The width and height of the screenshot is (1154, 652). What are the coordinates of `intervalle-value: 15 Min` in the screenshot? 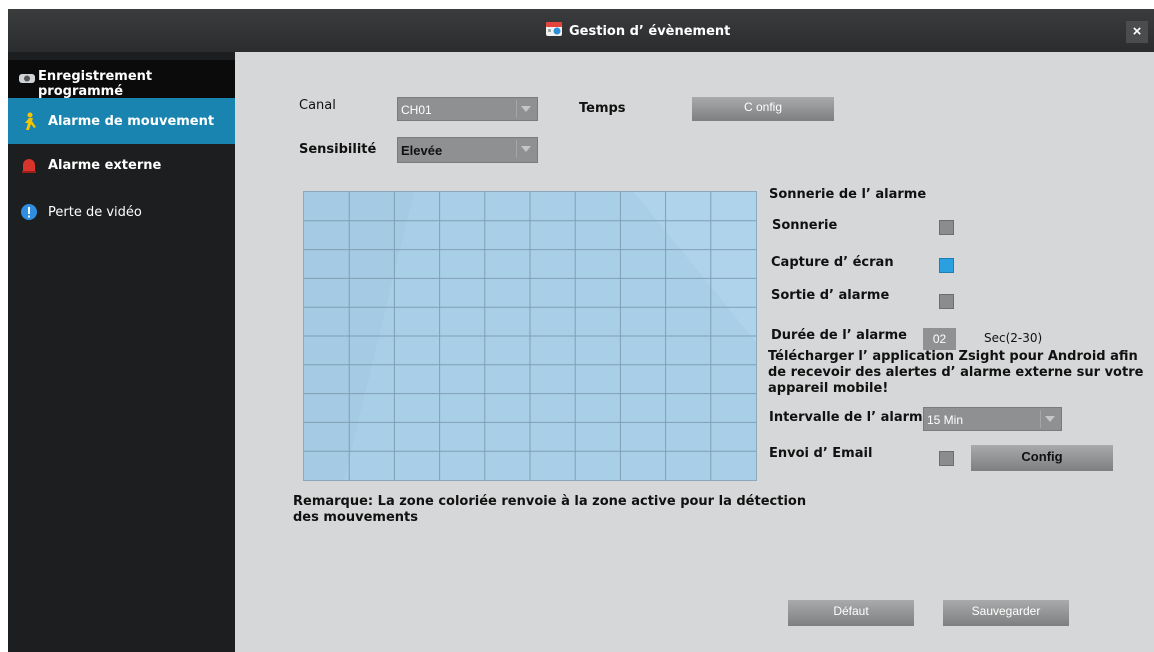 It's located at (945, 420).